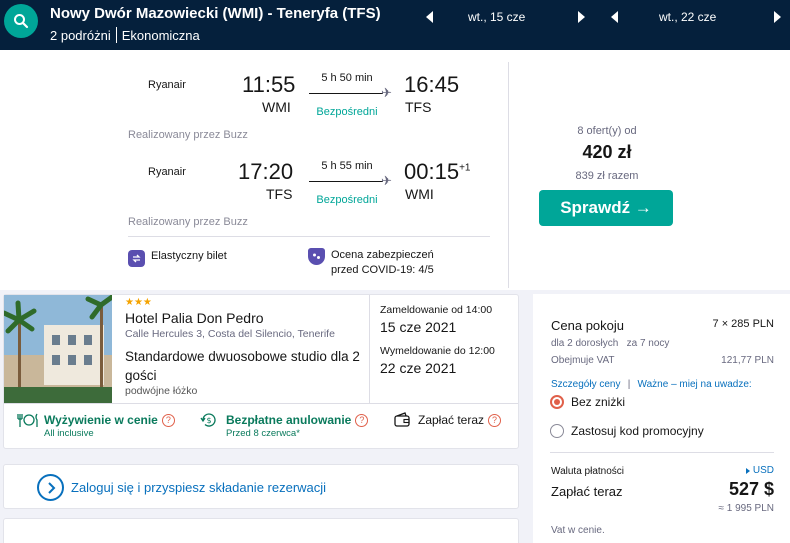  I want to click on operator-label: Realizowany przez Buzz, so click(188, 222).